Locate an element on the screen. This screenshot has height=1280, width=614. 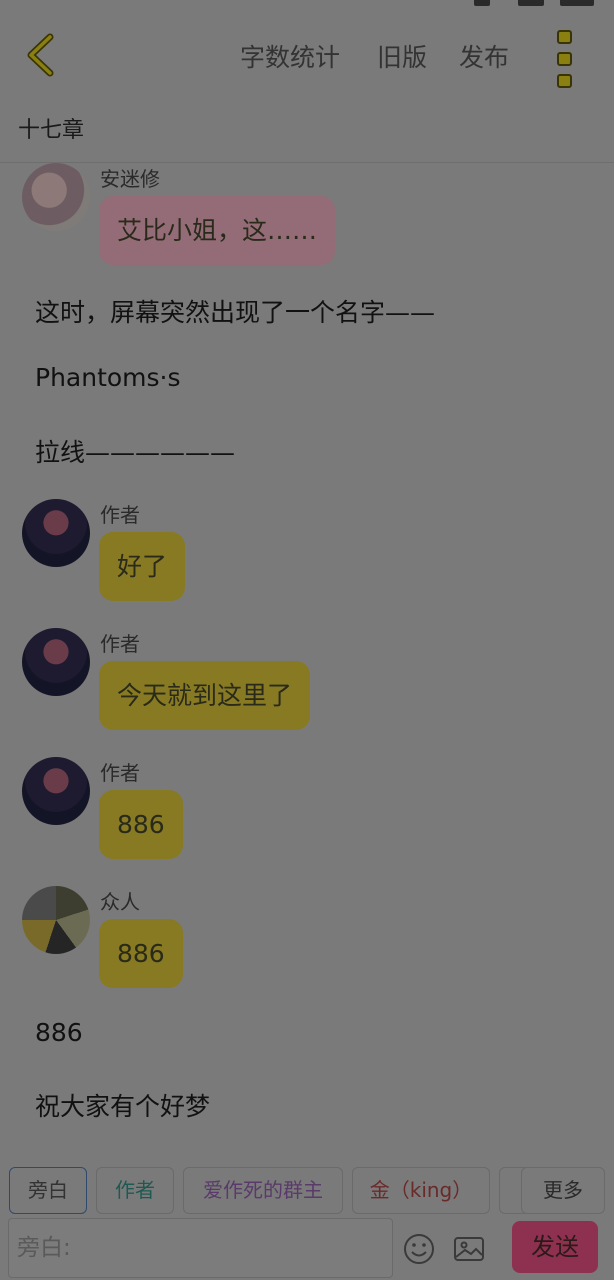
character-tab-narrator: 旁白 is located at coordinates (48, 1190).